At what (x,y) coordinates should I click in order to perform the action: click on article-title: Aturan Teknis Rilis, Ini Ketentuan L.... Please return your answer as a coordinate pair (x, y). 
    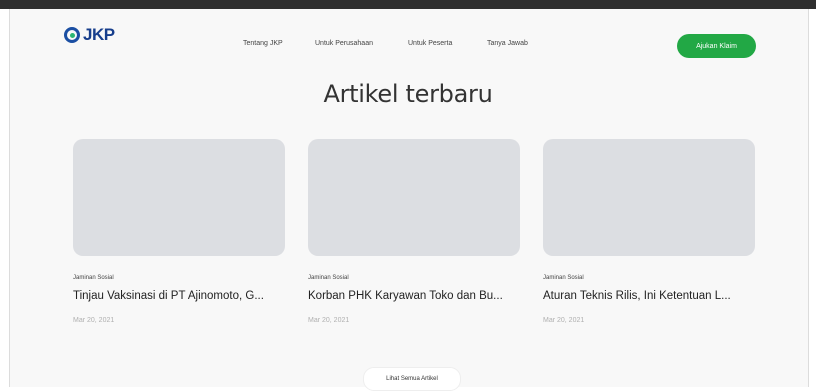
    Looking at the image, I should click on (649, 296).